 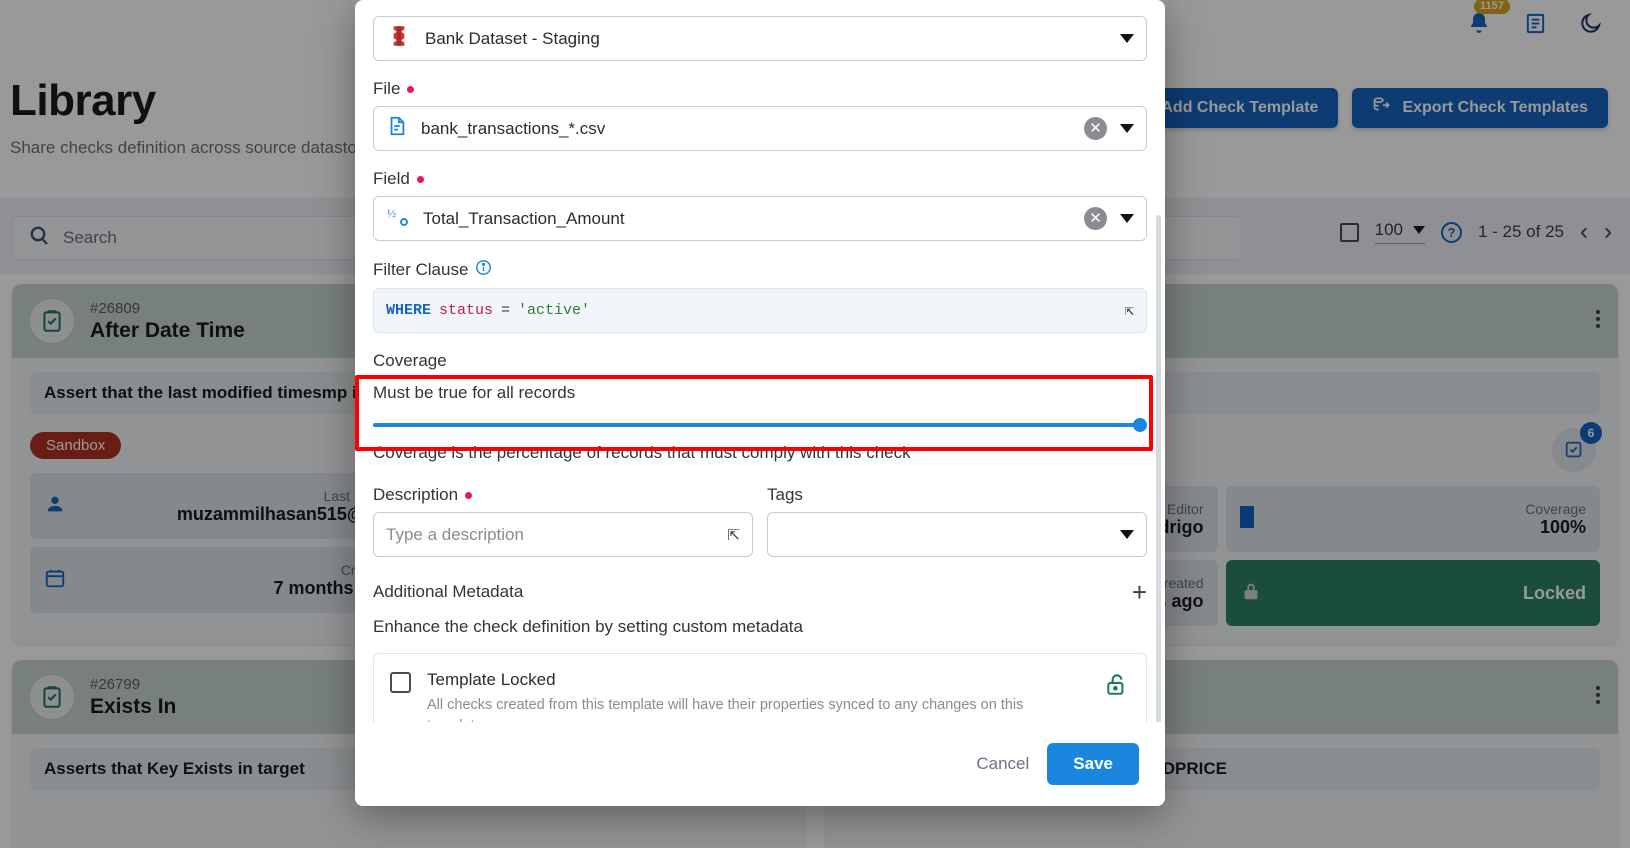 What do you see at coordinates (760, 128) in the screenshot?
I see `file-select: bank_transactions_*.csv ✕` at bounding box center [760, 128].